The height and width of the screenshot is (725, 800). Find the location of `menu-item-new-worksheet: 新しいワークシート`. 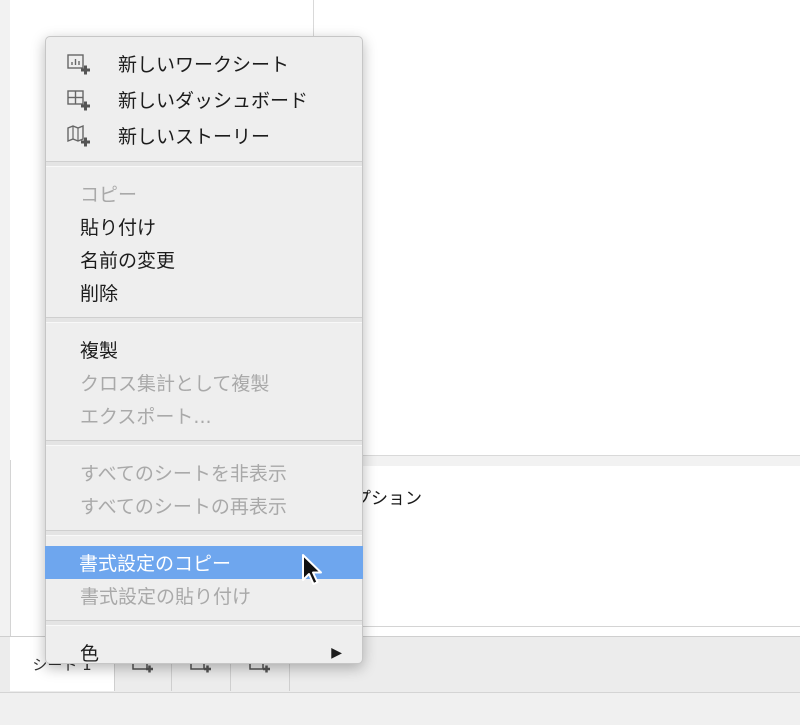

menu-item-new-worksheet: 新しいワークシート is located at coordinates (204, 63).